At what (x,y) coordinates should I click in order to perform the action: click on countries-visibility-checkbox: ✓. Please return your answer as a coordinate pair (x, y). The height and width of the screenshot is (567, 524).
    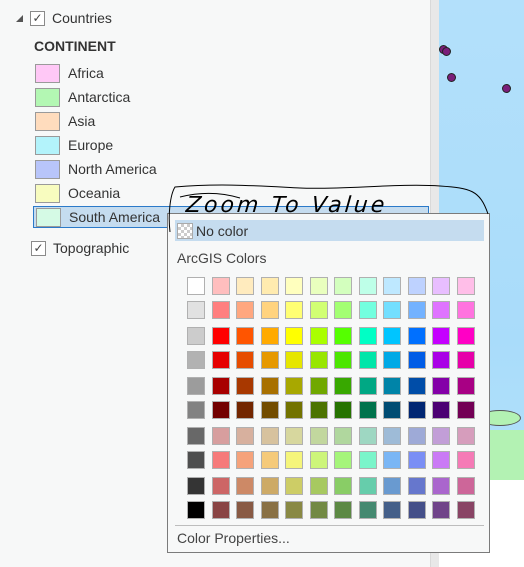
    Looking at the image, I should click on (37, 18).